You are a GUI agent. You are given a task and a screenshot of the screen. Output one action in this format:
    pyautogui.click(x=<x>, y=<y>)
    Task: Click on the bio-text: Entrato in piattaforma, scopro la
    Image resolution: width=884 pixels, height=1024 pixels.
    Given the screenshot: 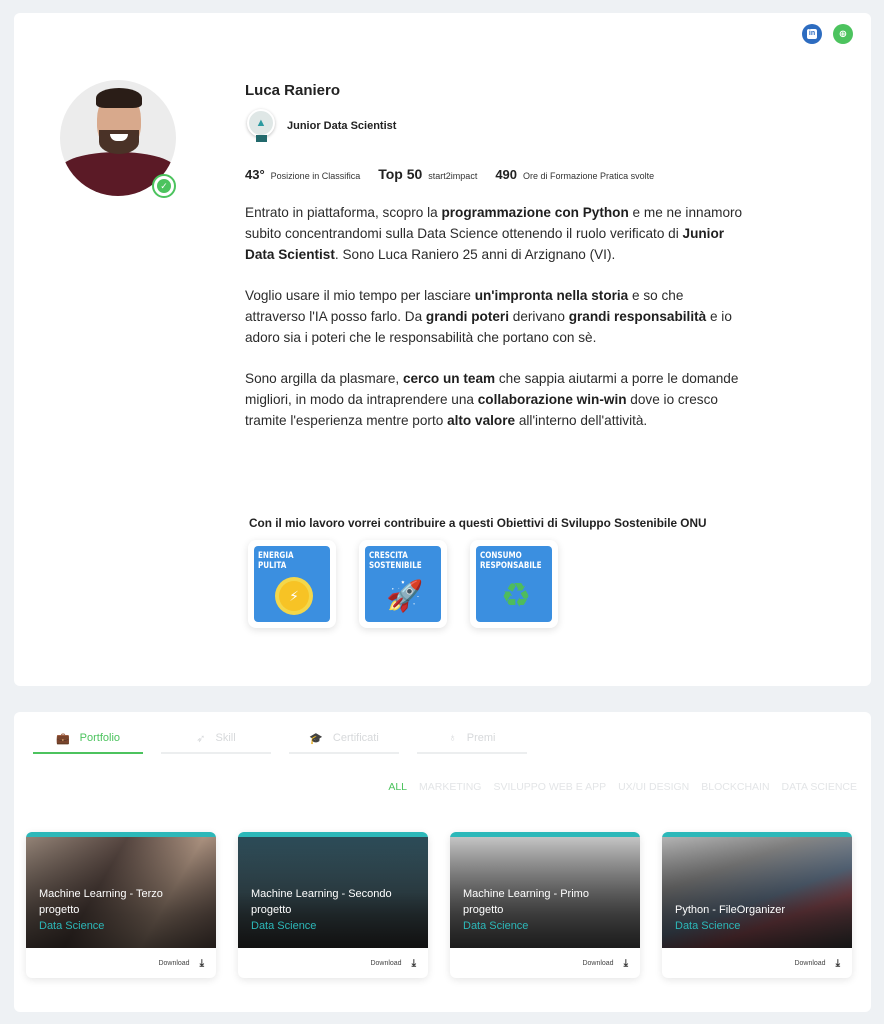 What is the action you would take?
    pyautogui.click(x=343, y=212)
    